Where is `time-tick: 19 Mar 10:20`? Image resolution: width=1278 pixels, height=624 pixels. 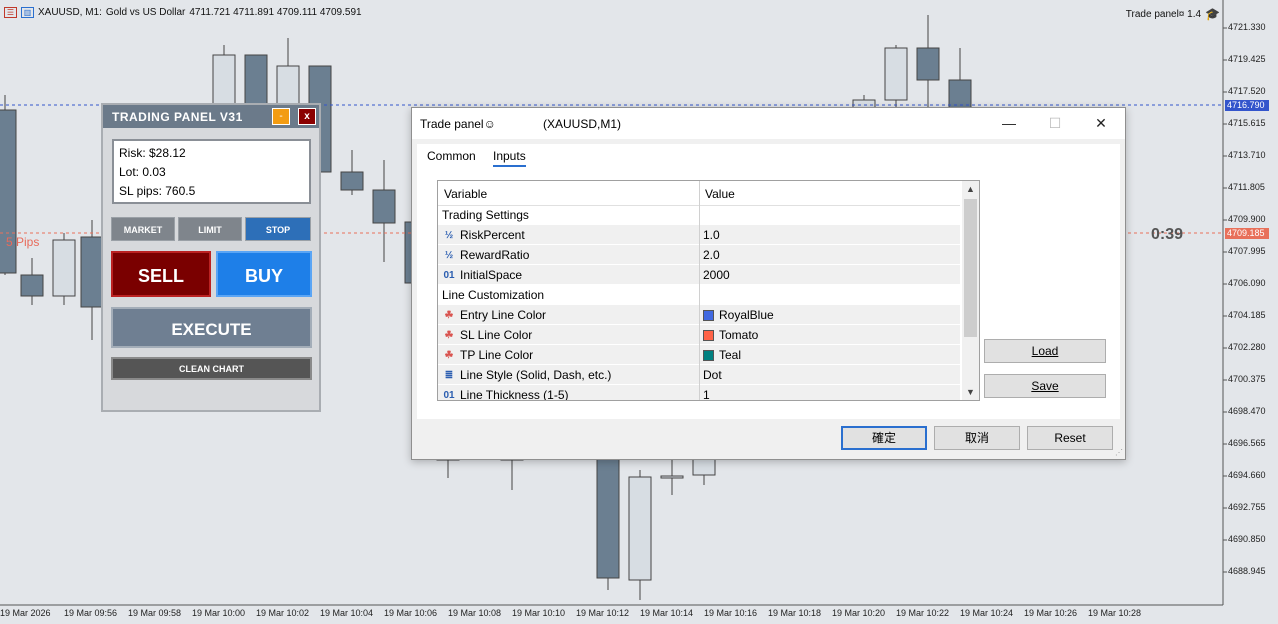 time-tick: 19 Mar 10:20 is located at coordinates (859, 613).